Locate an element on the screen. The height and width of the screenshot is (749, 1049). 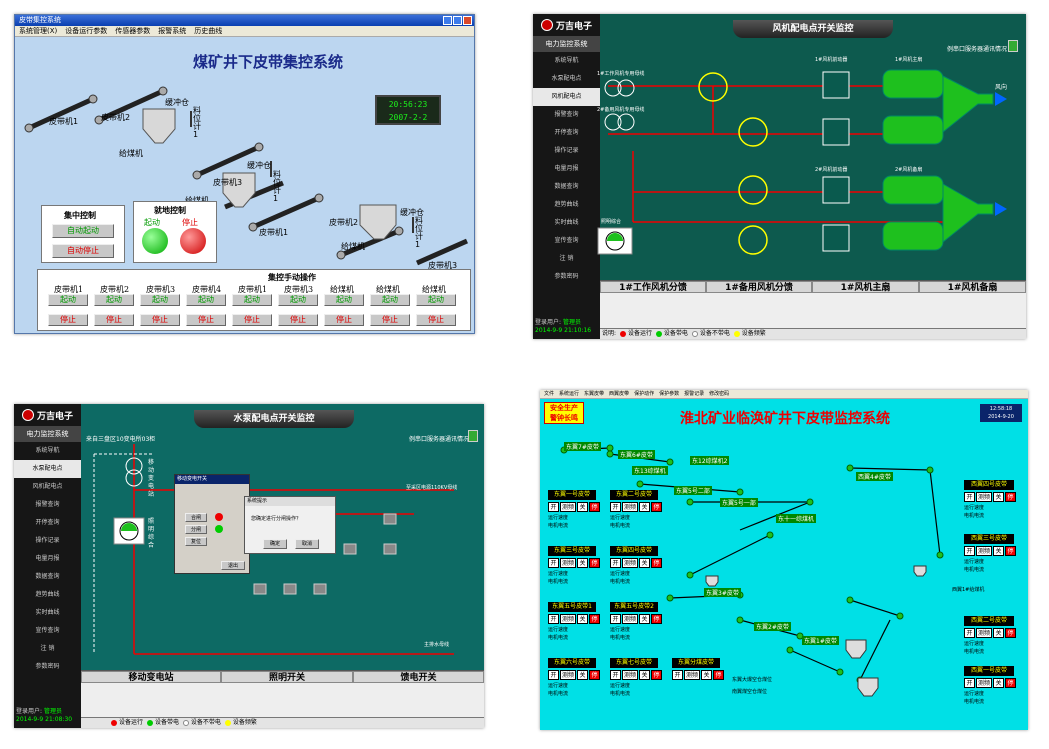
west-1-close-button: 关 is located at coordinates (998, 683).